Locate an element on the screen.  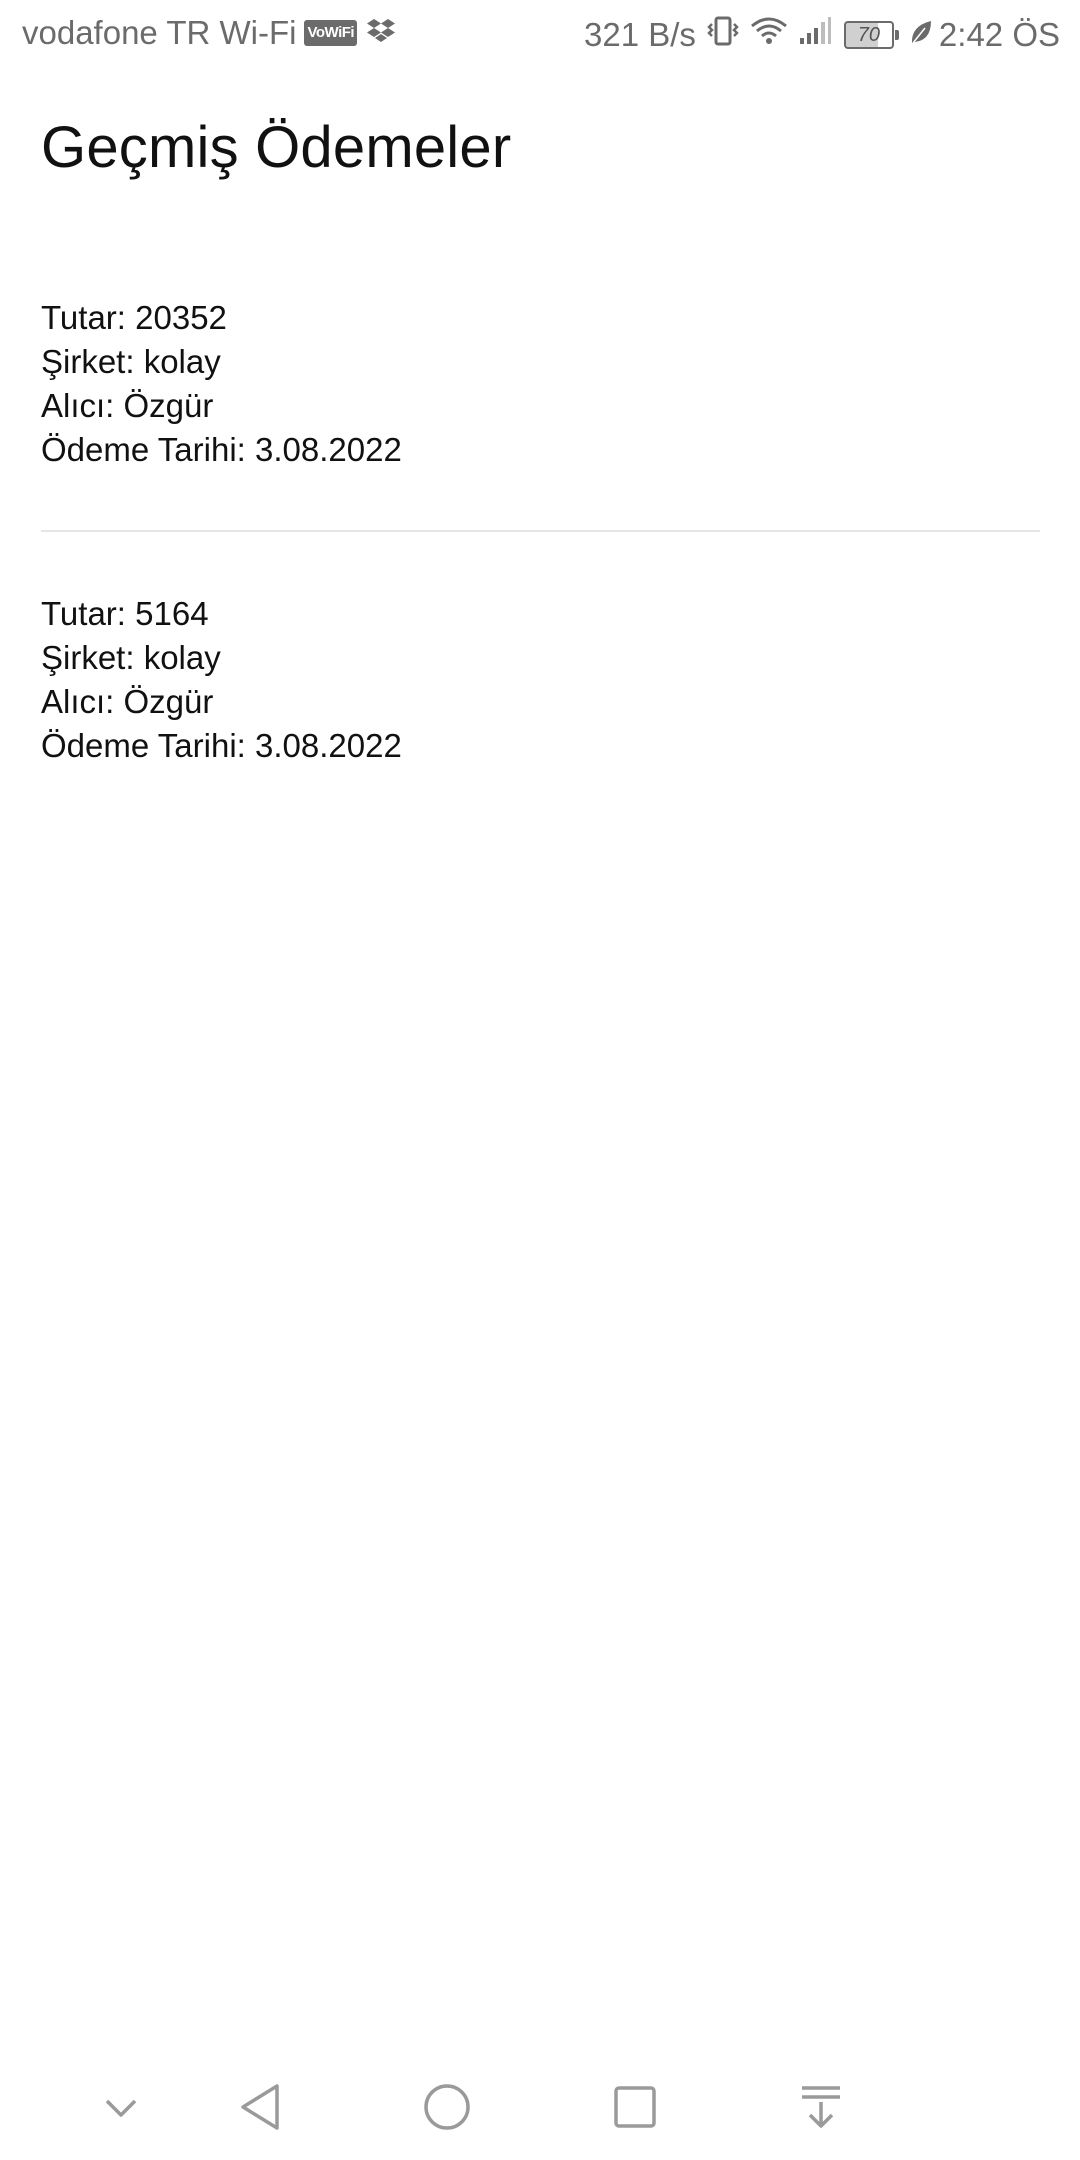
notification-pull-icon is located at coordinates (821, 2107).